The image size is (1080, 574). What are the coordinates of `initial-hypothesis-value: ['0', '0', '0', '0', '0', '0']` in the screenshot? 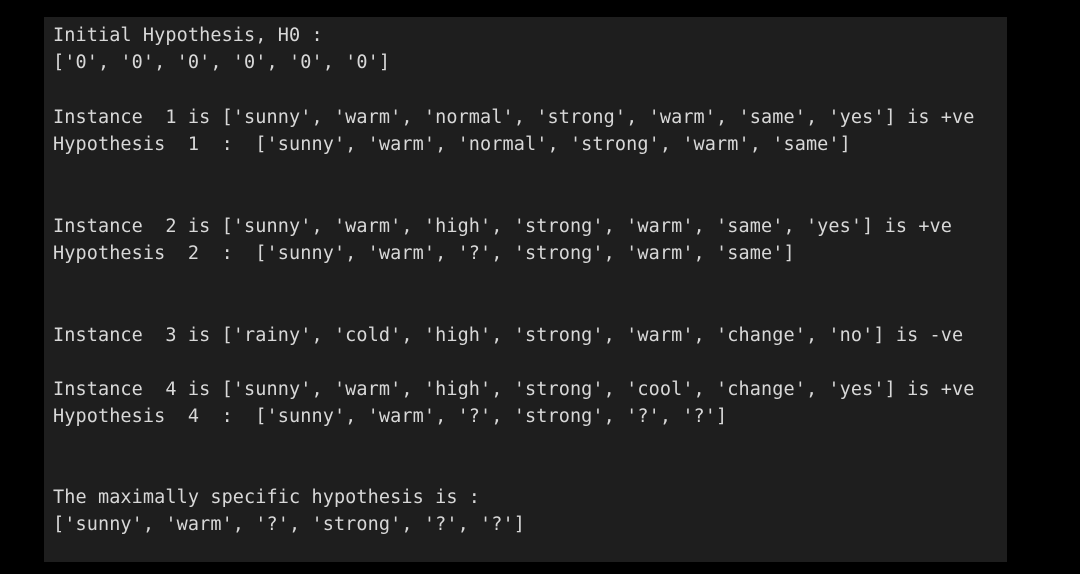 It's located at (222, 62).